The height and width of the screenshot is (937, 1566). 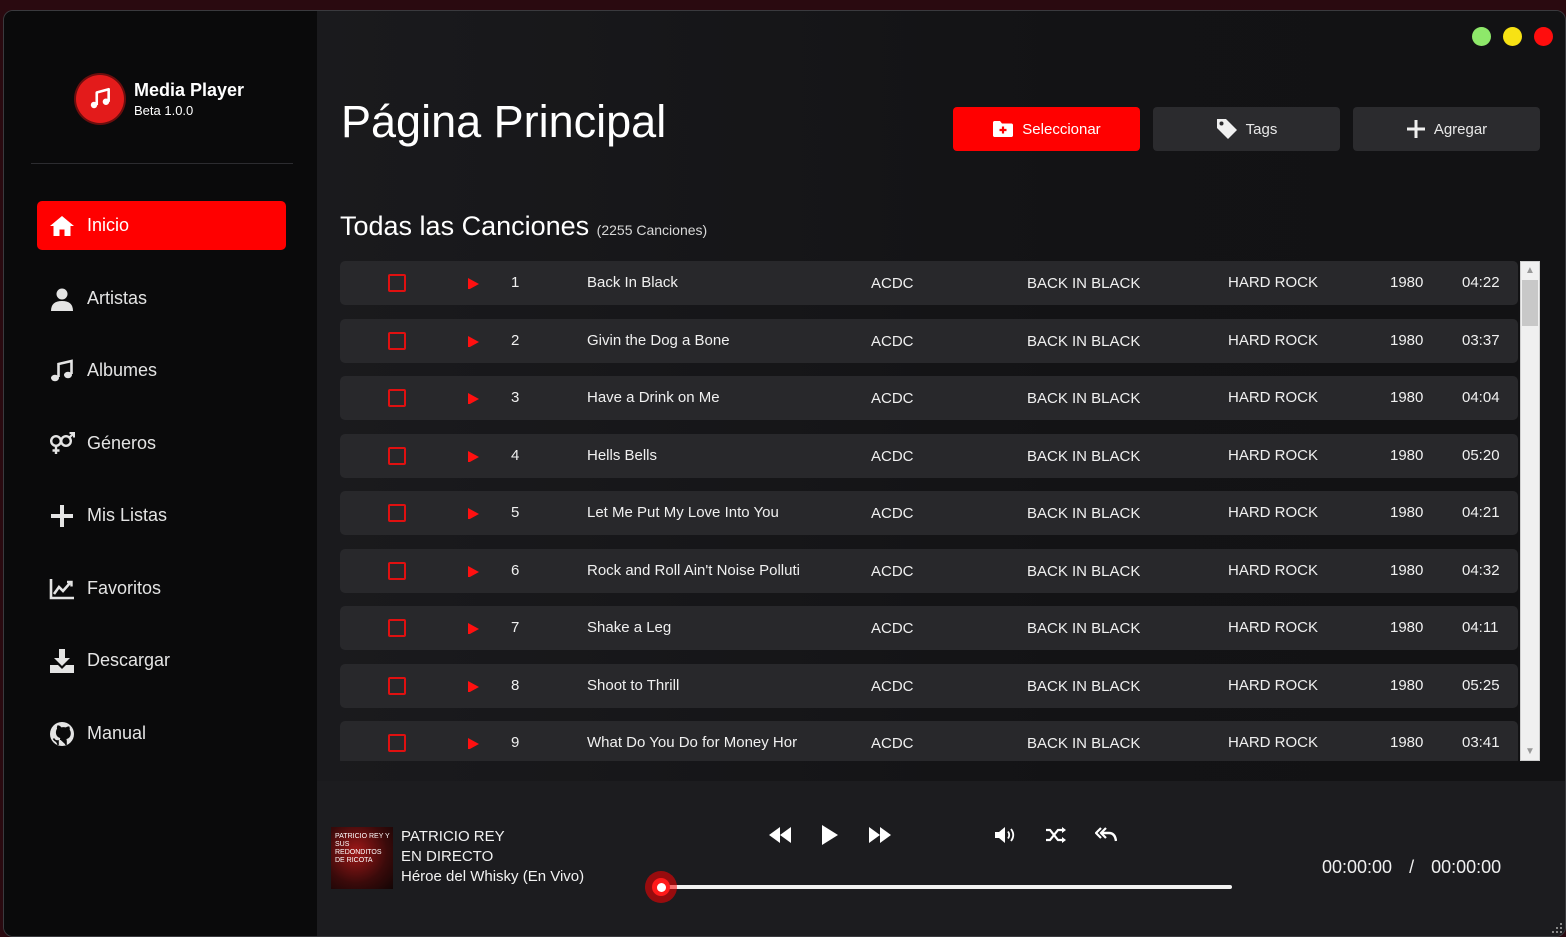 I want to click on sidebar-item-label: Manual, so click(x=117, y=733).